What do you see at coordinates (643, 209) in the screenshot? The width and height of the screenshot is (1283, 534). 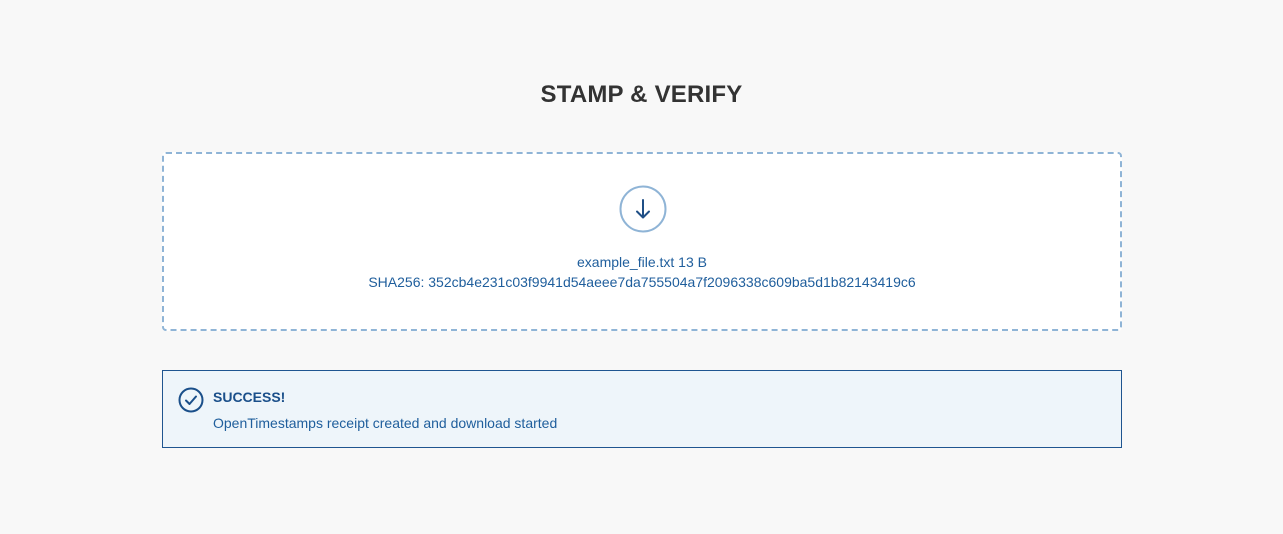 I see `arrow-down-circle-icon` at bounding box center [643, 209].